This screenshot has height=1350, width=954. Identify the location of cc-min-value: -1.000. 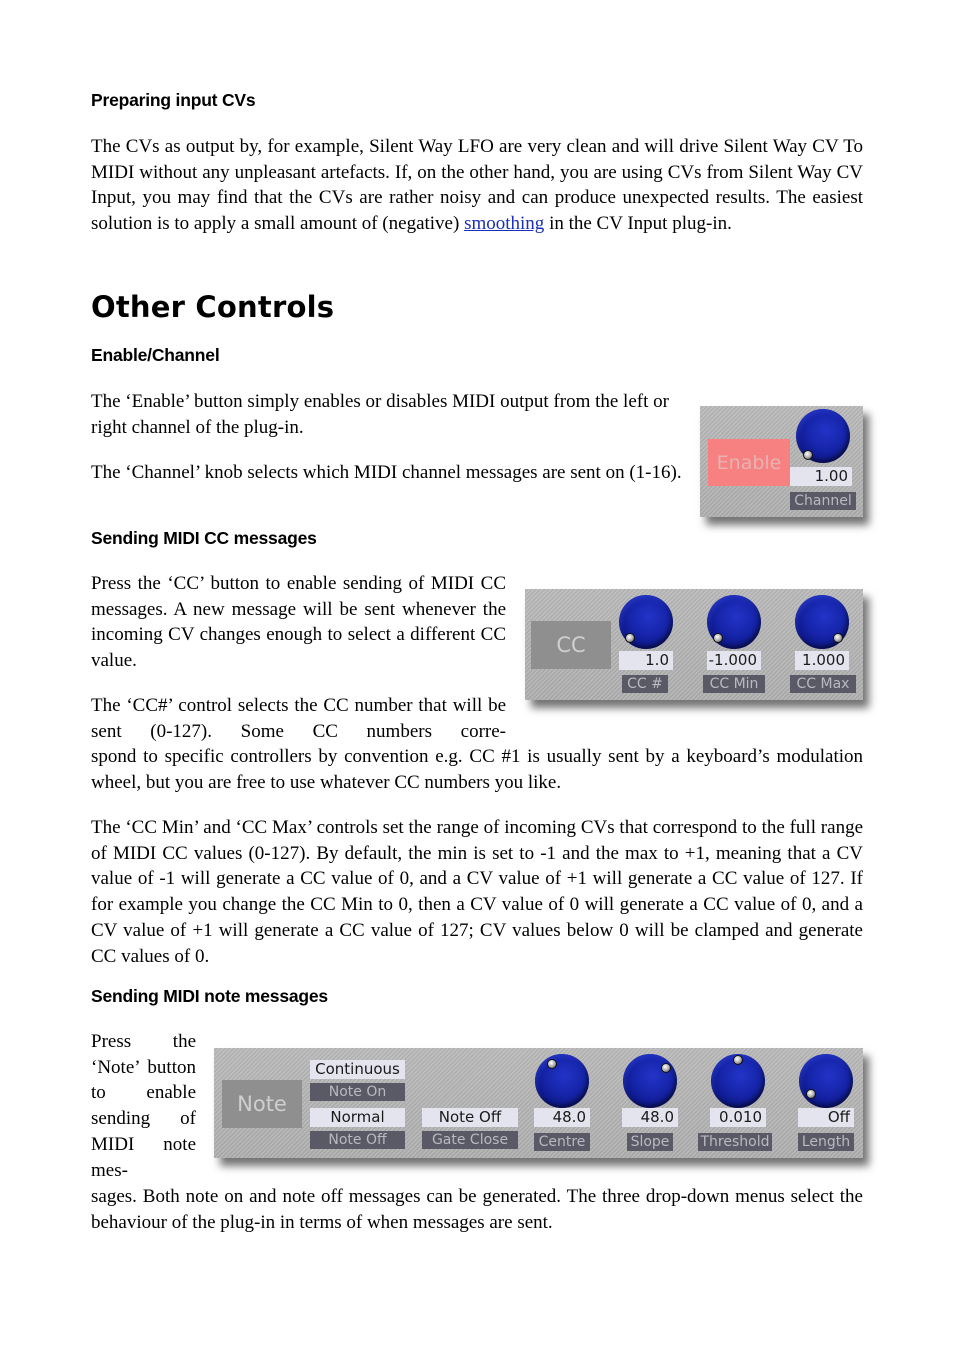
(734, 660).